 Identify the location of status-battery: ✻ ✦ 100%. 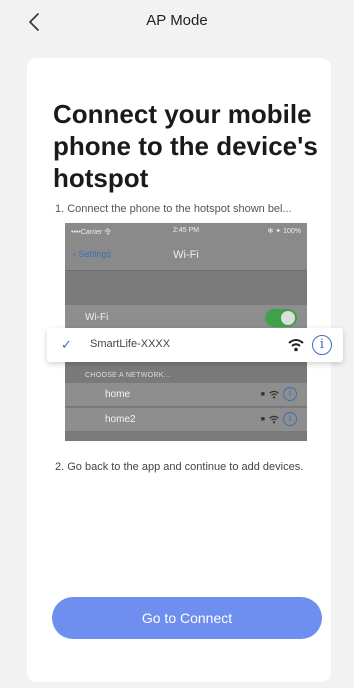
(284, 231).